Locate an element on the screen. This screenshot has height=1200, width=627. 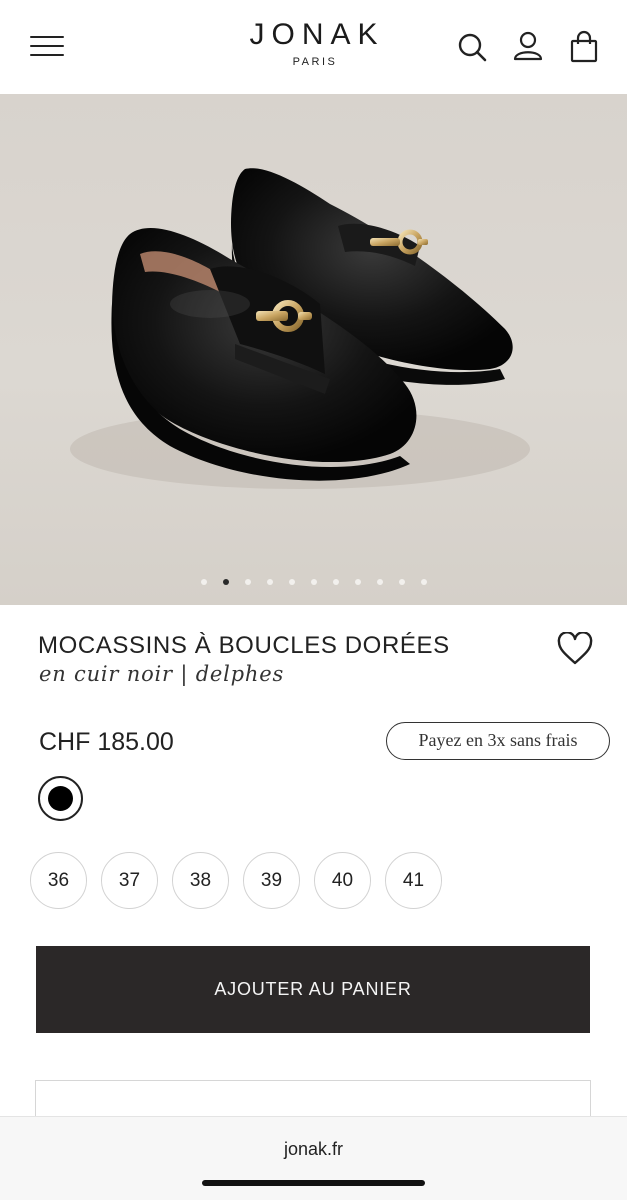
size-option-38: 38 is located at coordinates (200, 880).